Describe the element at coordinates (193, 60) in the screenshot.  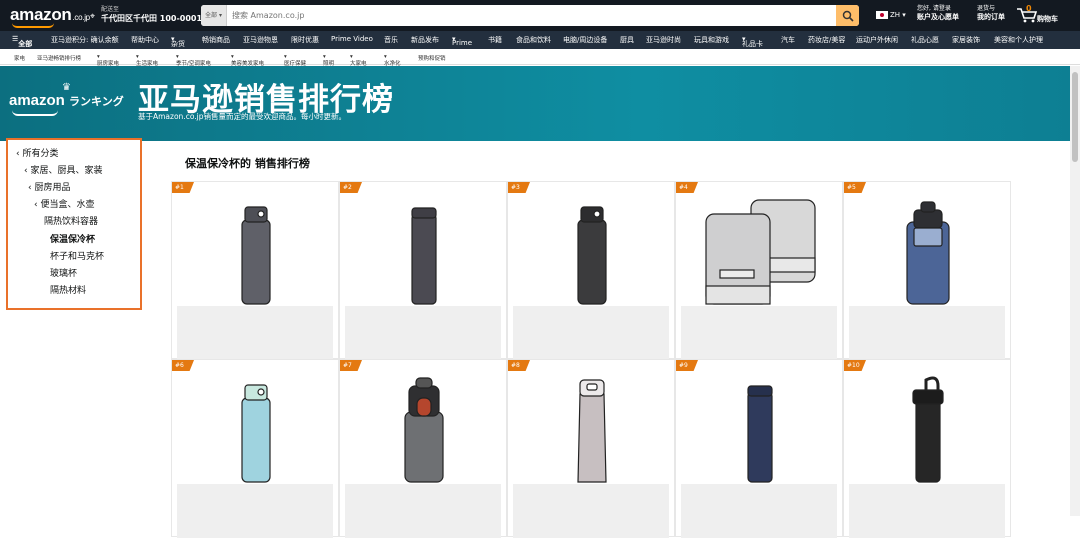
I see `subnav-item: 季节/空调家电 ▾` at that location.